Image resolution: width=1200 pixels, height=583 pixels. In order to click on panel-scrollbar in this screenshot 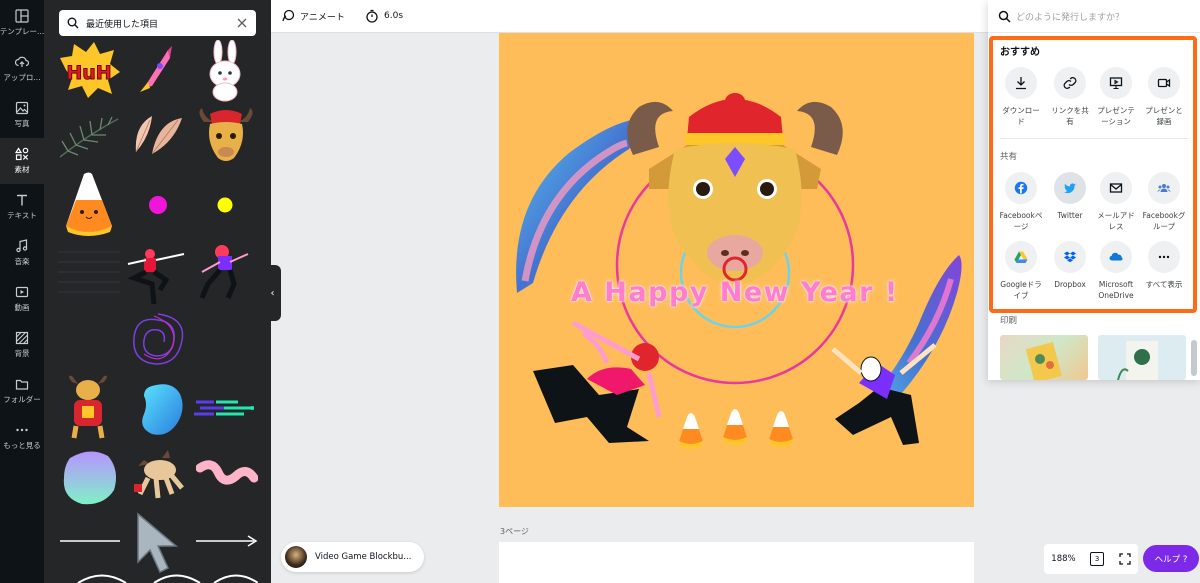, I will do `click(1194, 358)`.